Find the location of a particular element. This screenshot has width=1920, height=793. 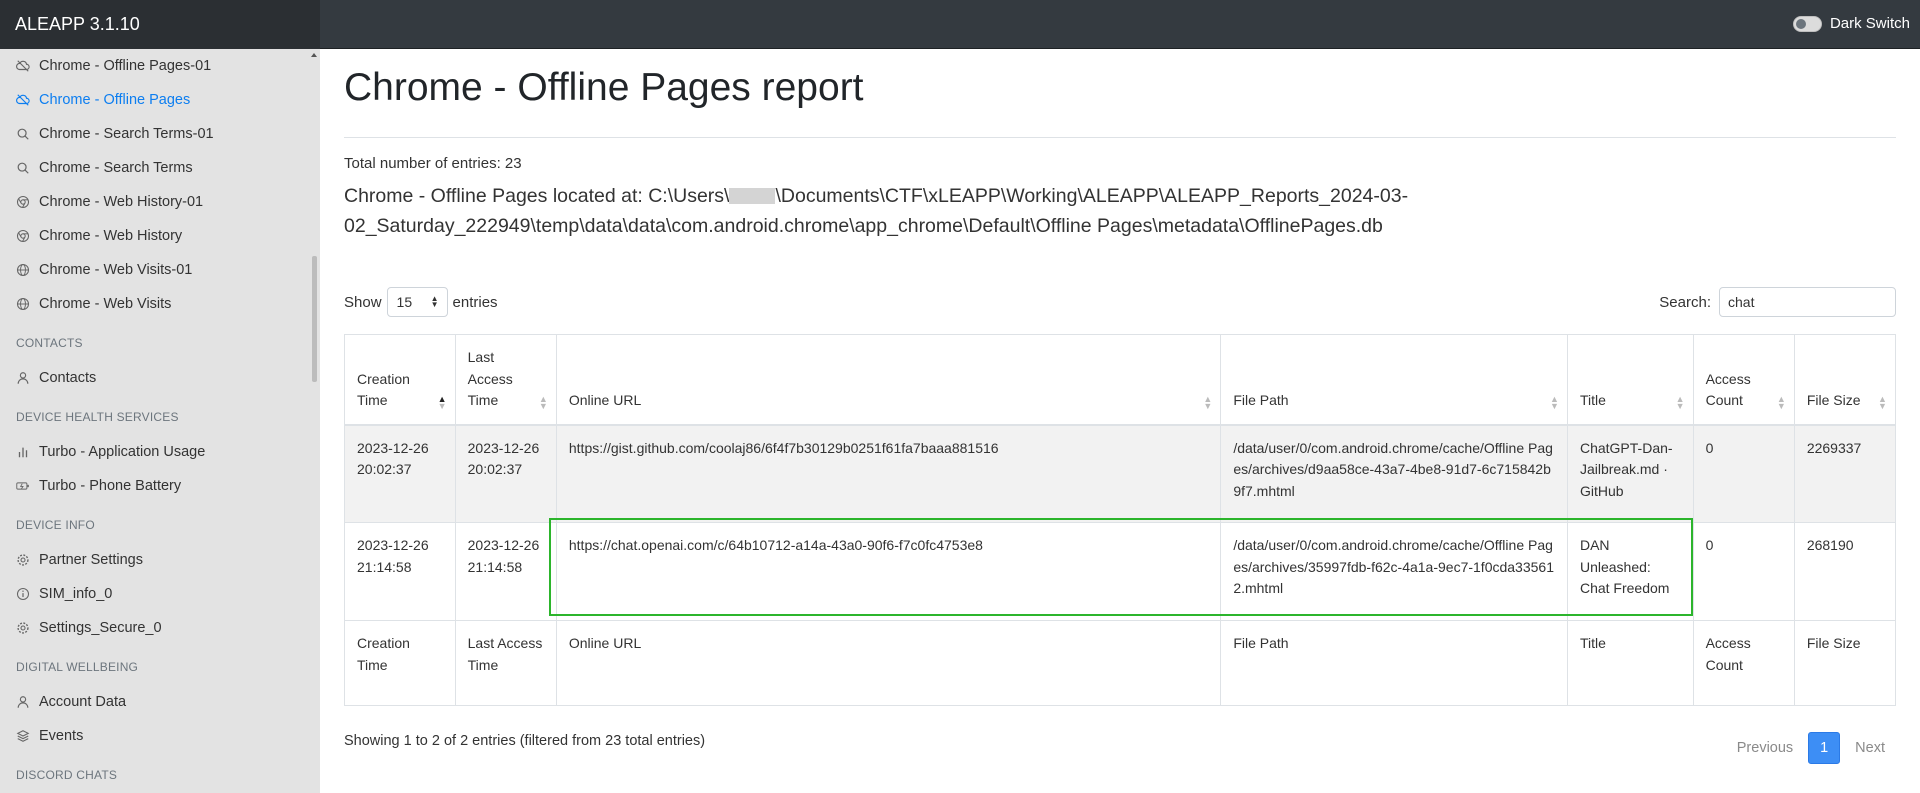

sidebar-item-label: Settings_Secure_0 is located at coordinates (100, 628).